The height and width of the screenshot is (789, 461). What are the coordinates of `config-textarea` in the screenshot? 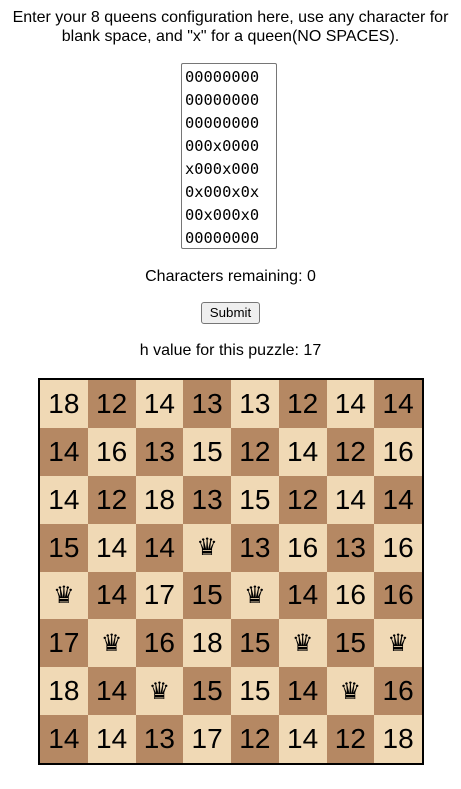 It's located at (229, 156).